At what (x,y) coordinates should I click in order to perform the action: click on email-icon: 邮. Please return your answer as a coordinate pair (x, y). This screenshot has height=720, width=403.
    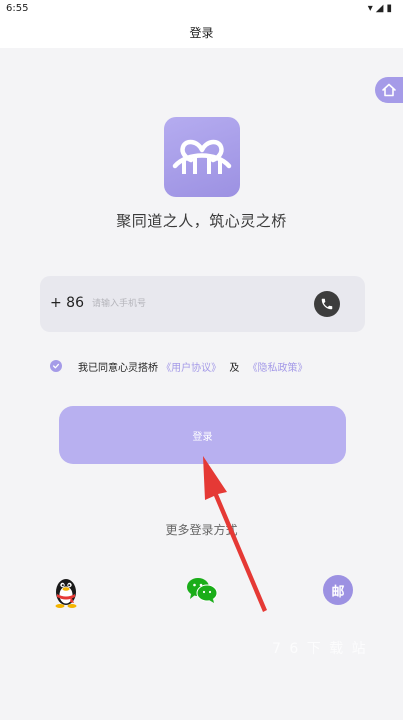
    Looking at the image, I should click on (338, 592).